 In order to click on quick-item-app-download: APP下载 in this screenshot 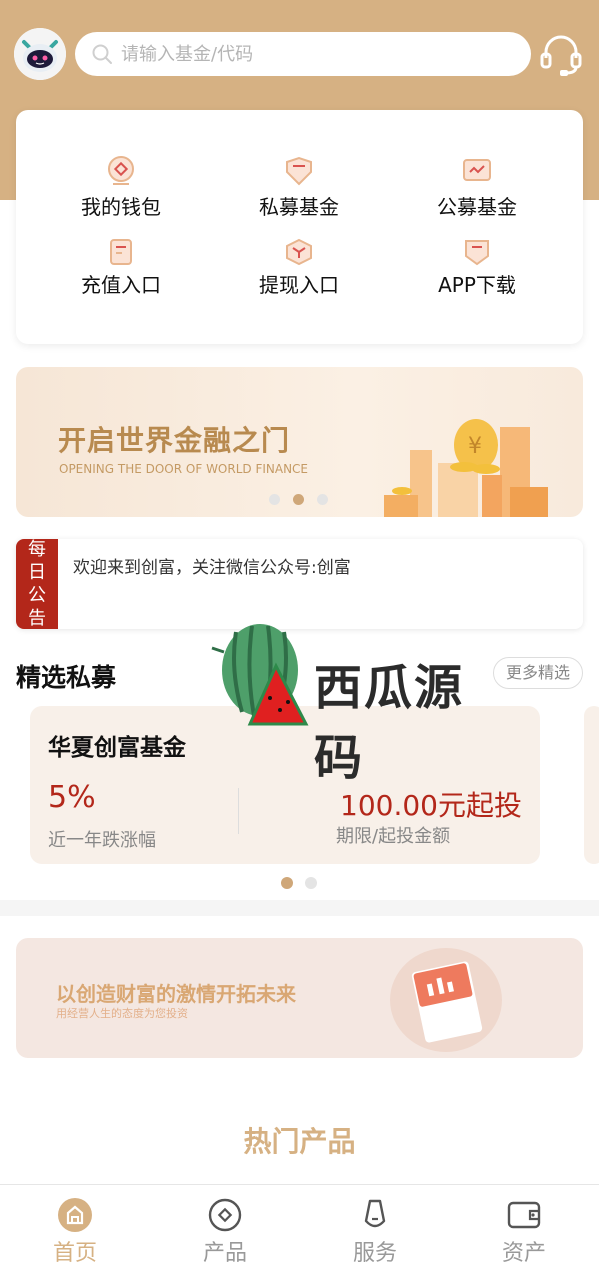, I will do `click(477, 268)`.